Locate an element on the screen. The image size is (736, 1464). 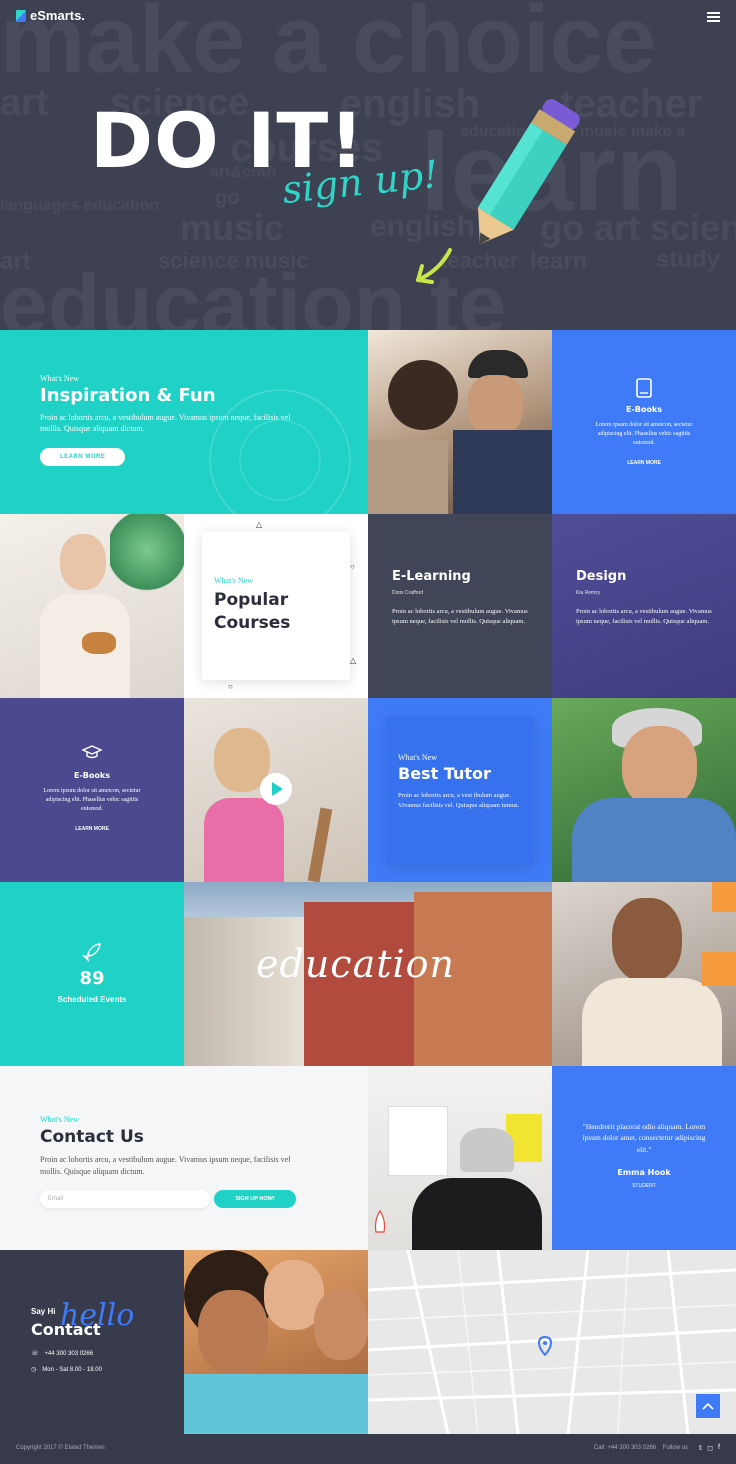
events-count: 89 is located at coordinates (92, 978).